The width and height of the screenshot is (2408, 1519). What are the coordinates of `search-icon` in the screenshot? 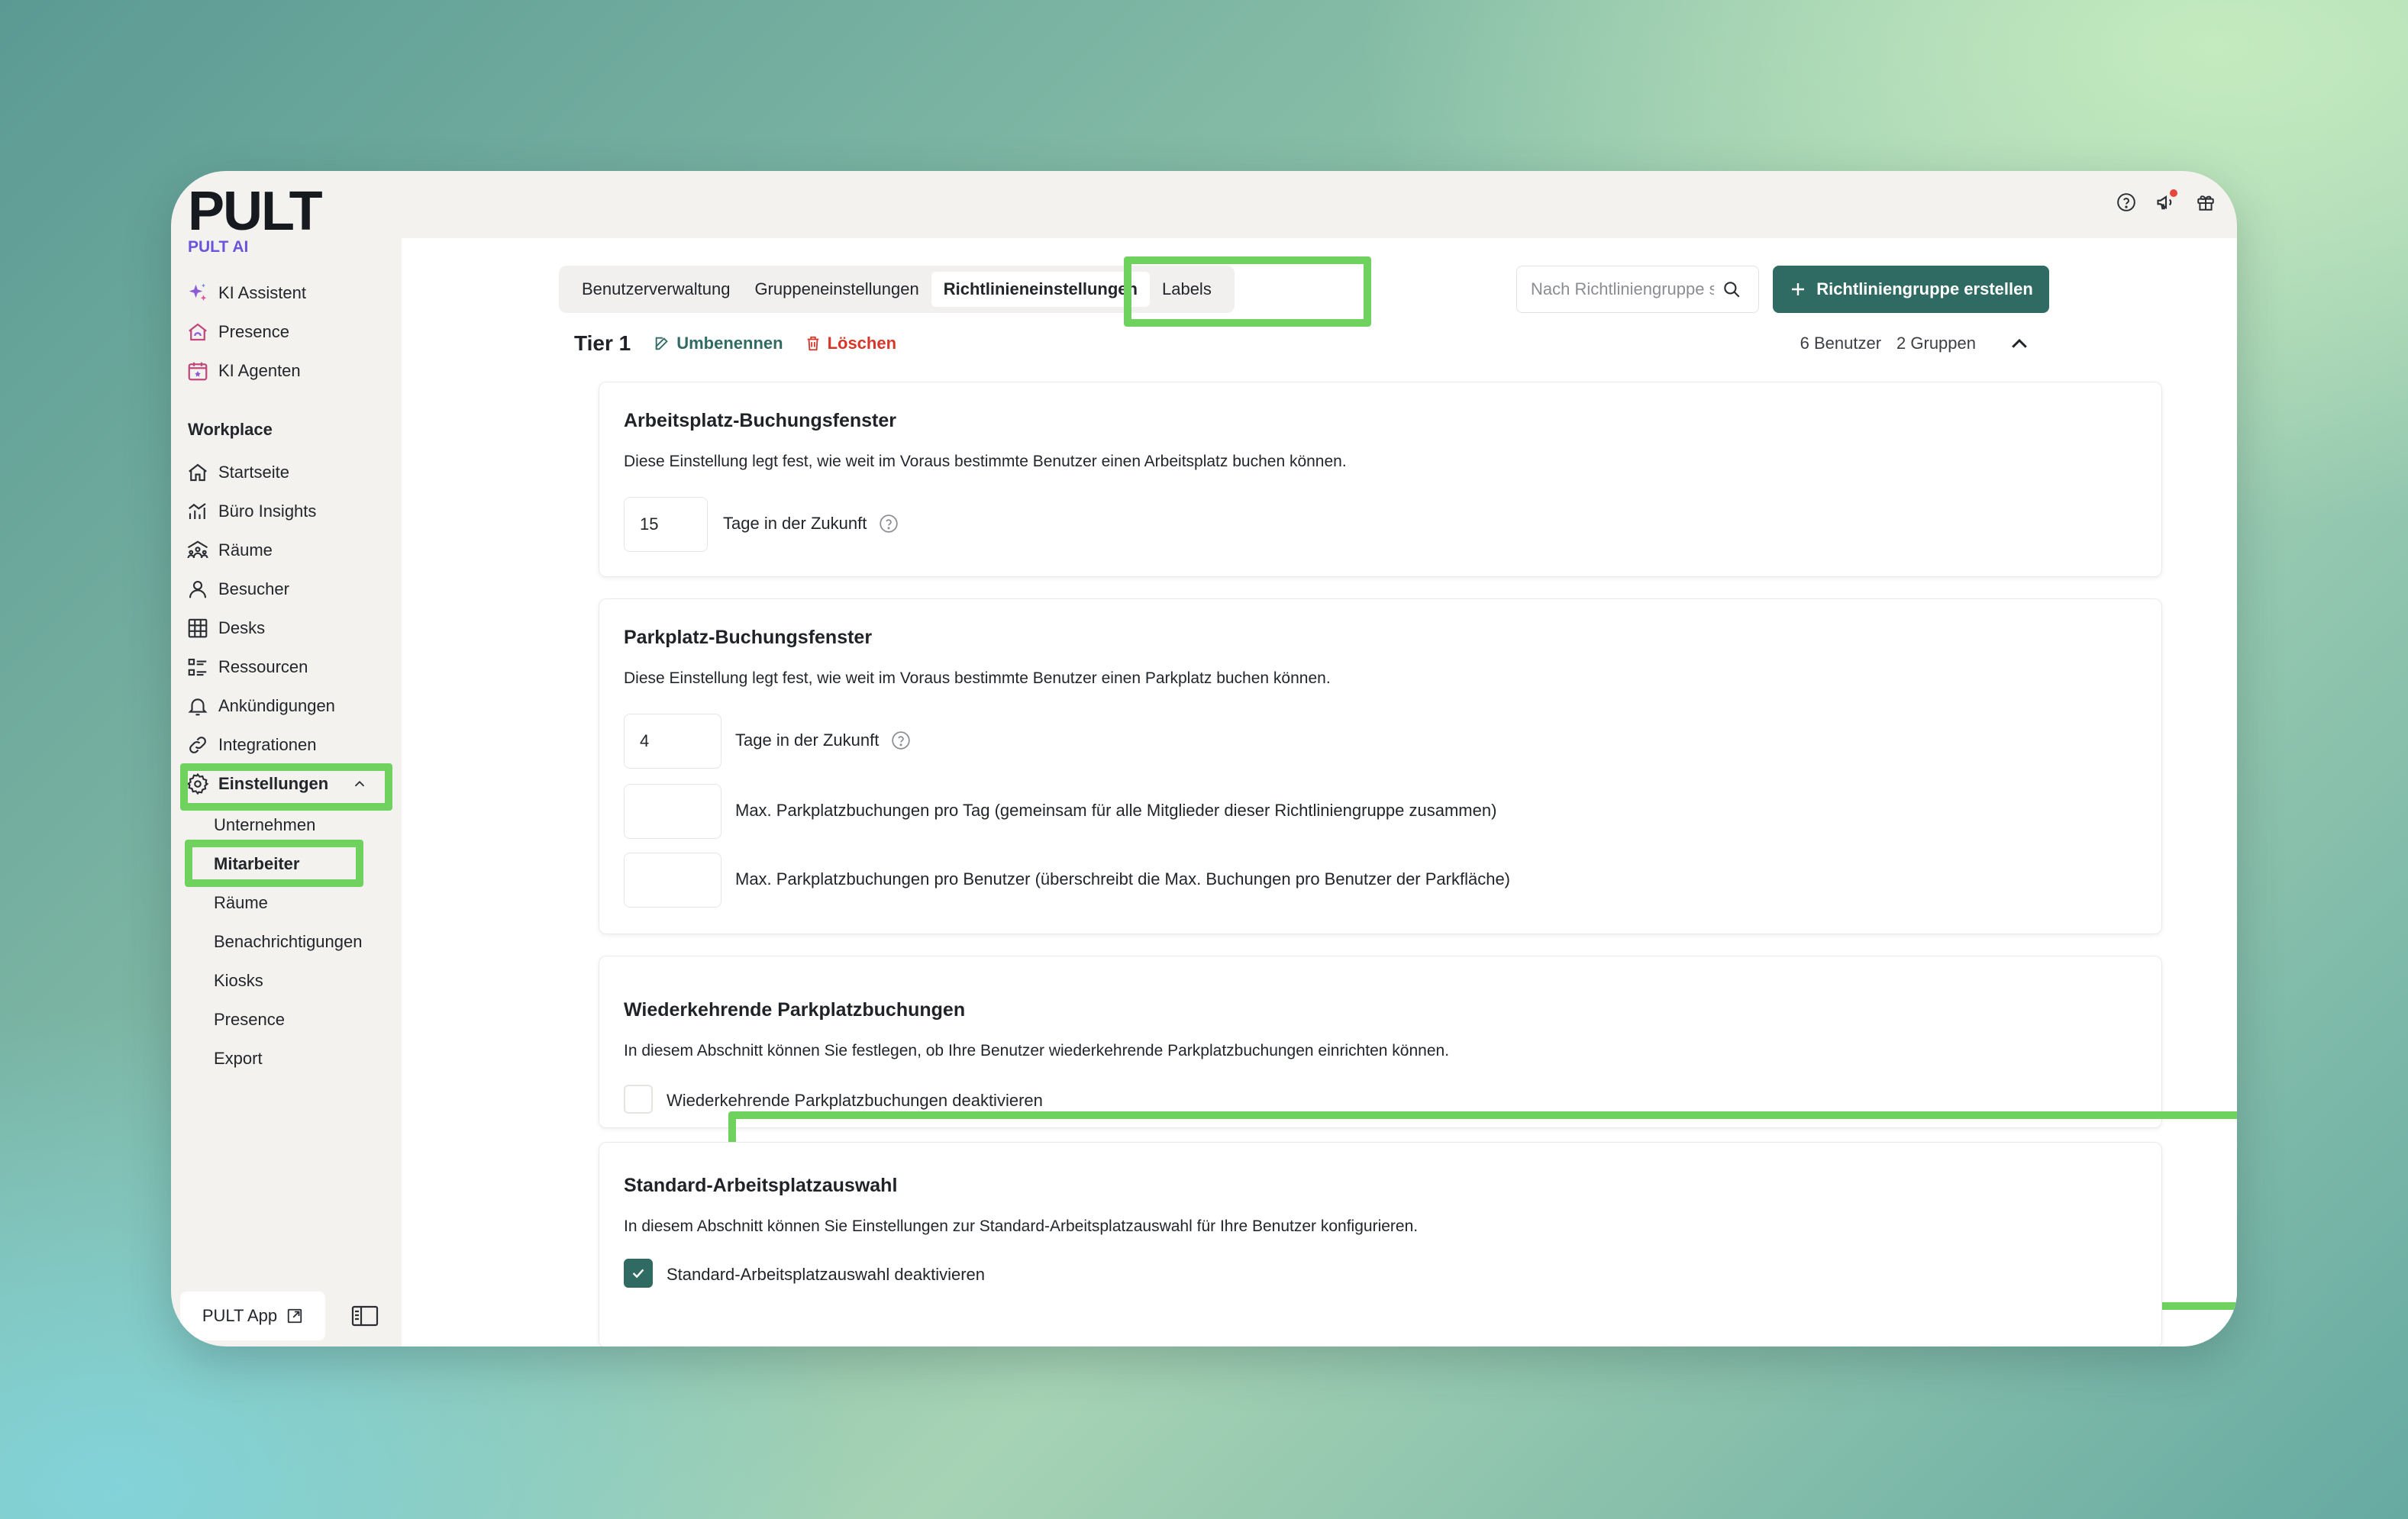 It's located at (1732, 290).